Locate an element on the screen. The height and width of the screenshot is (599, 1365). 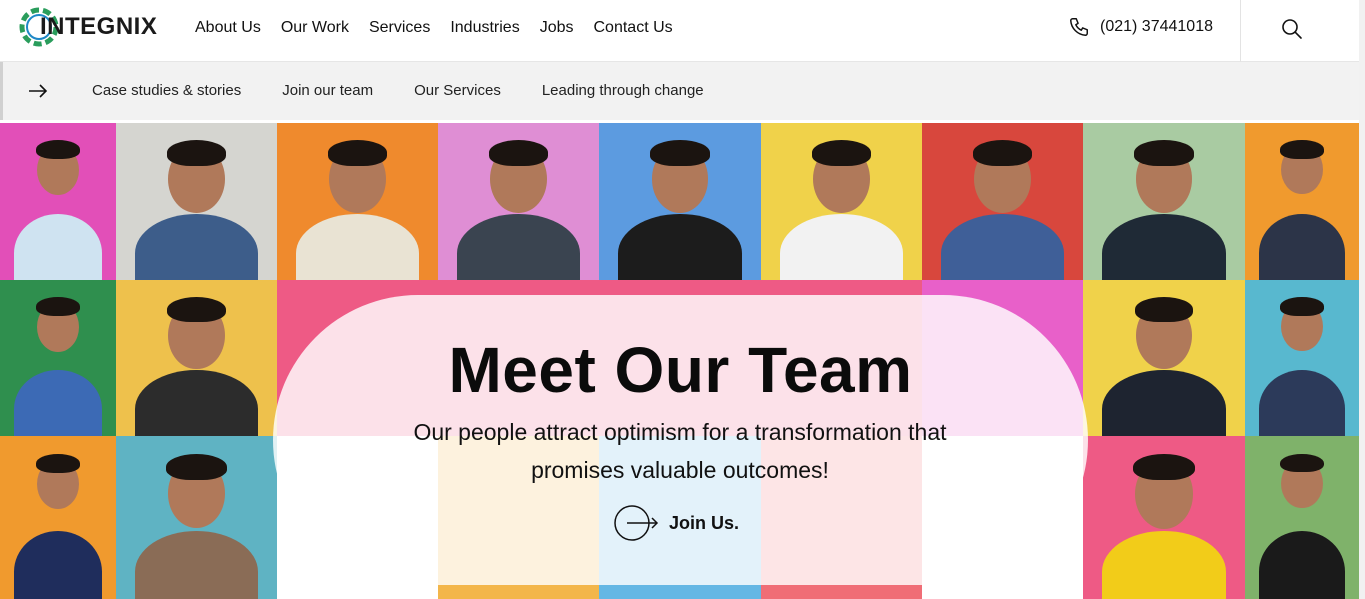
header-divider is located at coordinates (1240, 31).